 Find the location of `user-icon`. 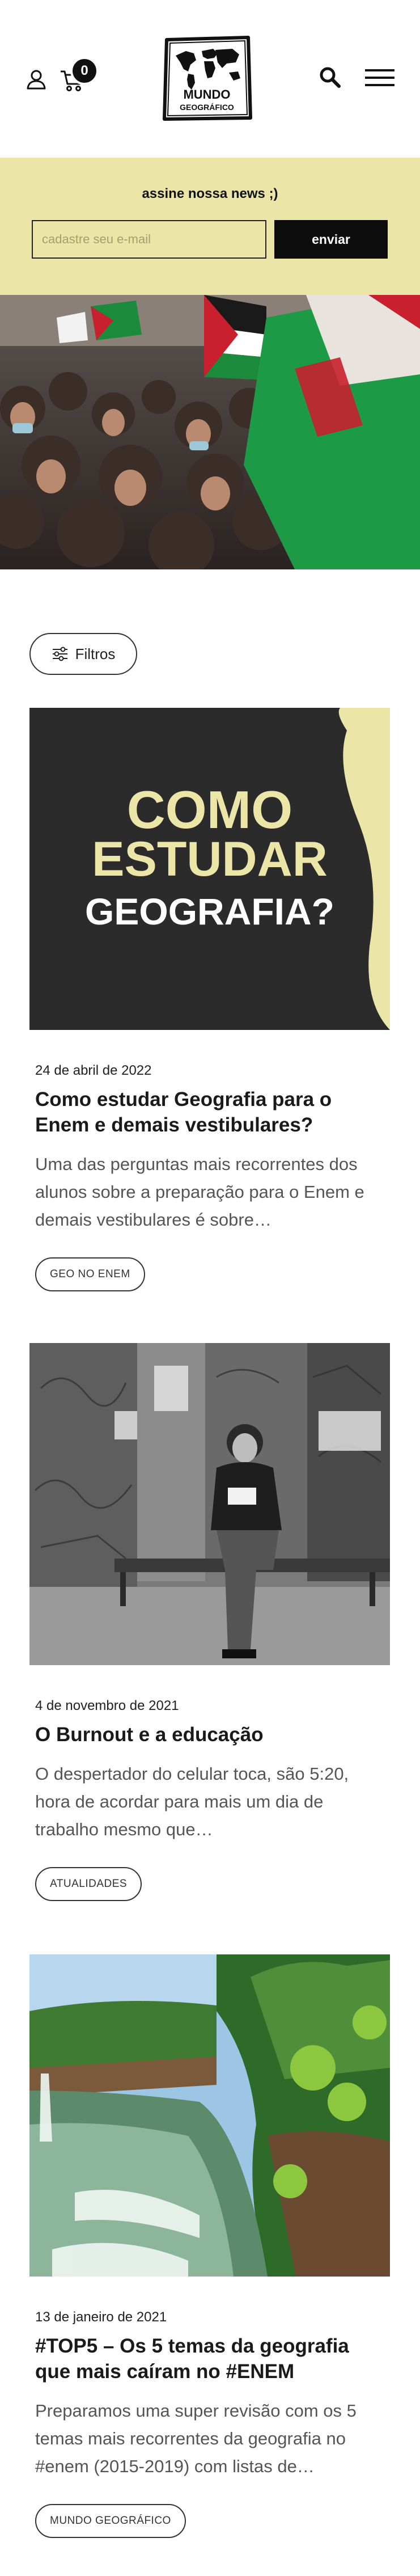

user-icon is located at coordinates (36, 79).